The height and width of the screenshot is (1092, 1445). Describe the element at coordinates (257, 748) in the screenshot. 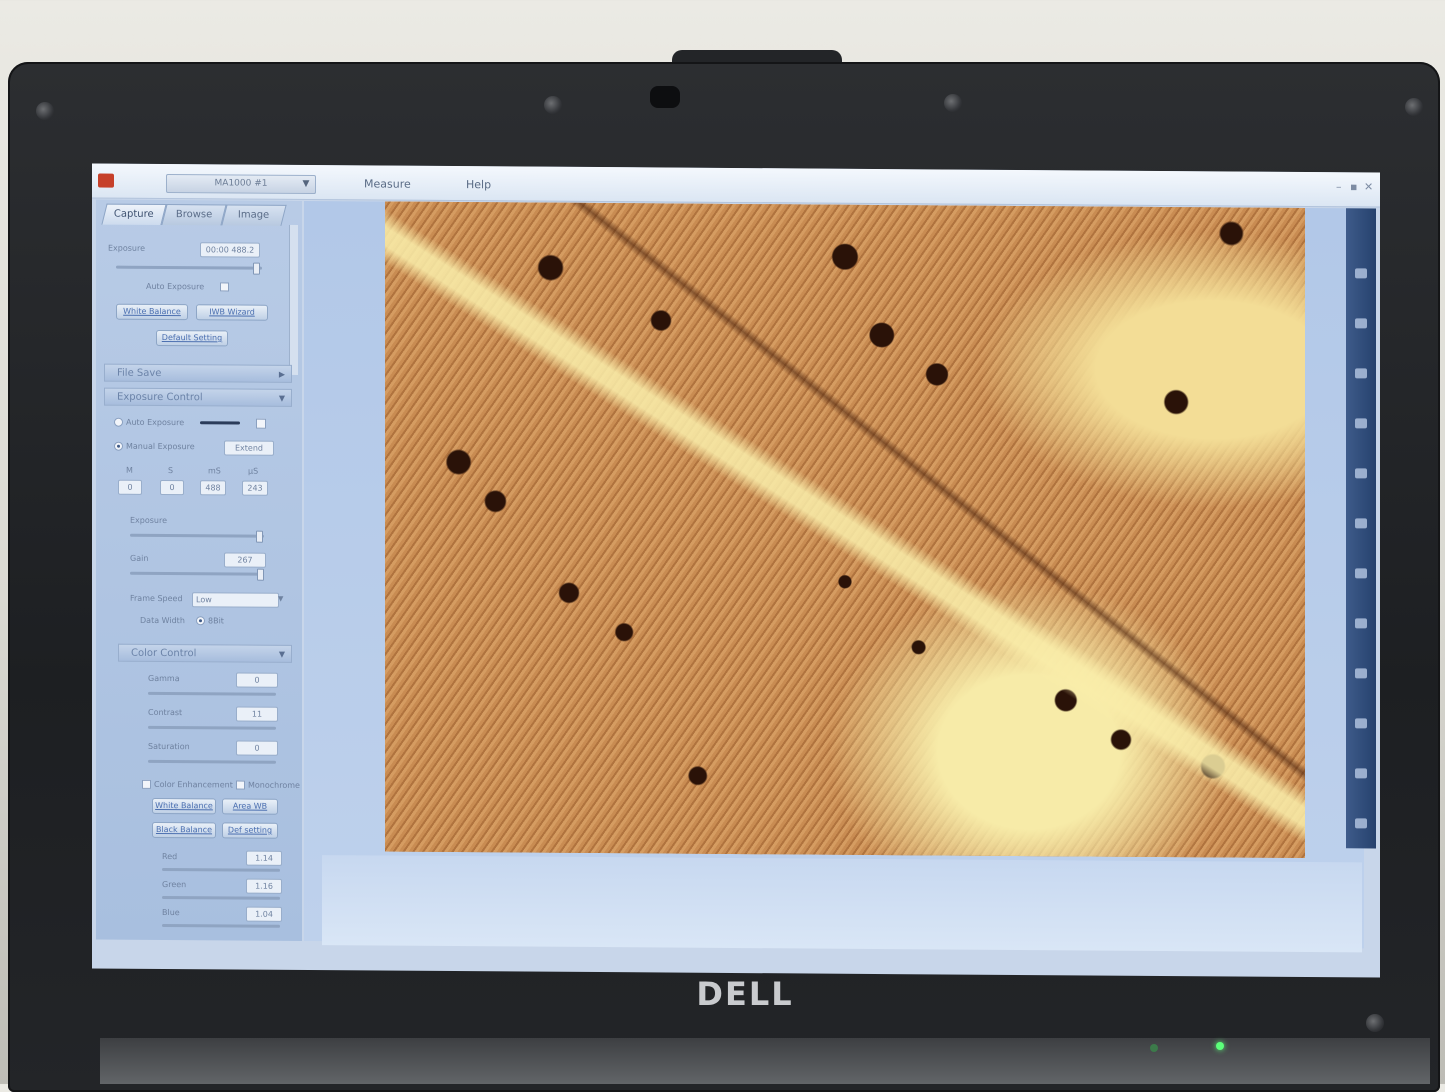

I see `saturation-field: 0` at that location.